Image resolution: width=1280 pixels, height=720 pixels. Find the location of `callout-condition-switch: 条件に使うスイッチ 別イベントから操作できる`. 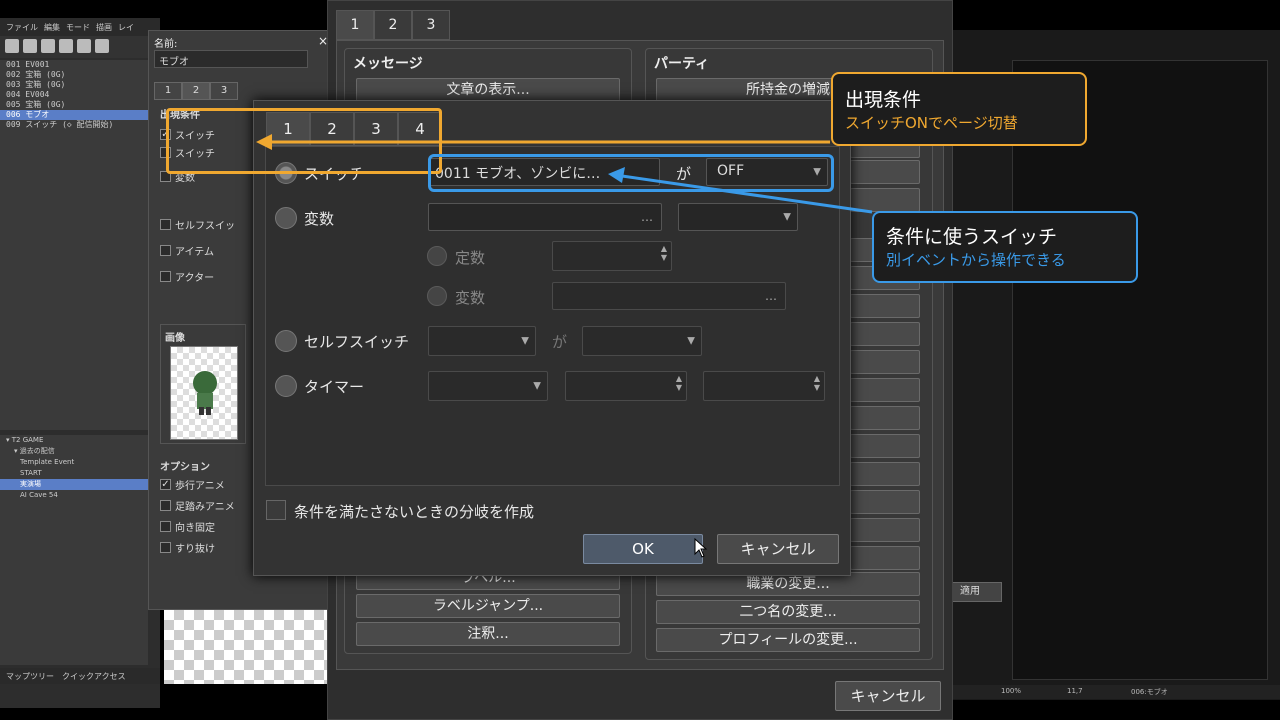

callout-condition-switch: 条件に使うスイッチ 別イベントから操作できる is located at coordinates (1005, 247).